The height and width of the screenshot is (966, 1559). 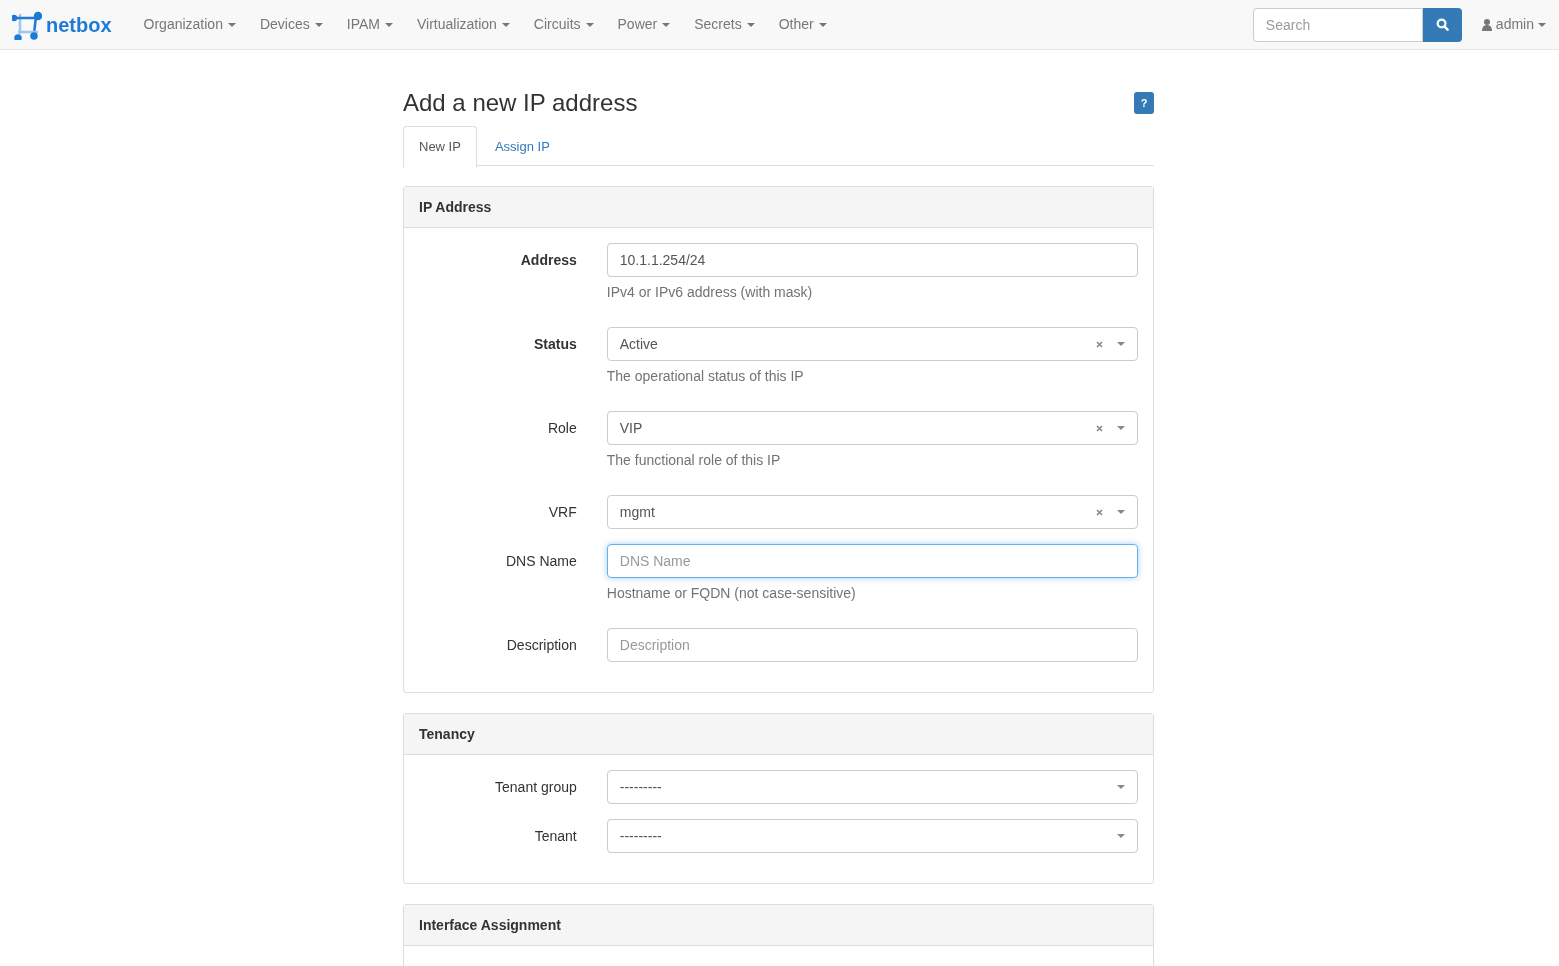 What do you see at coordinates (778, 207) in the screenshot?
I see `panel-heading: IP Address` at bounding box center [778, 207].